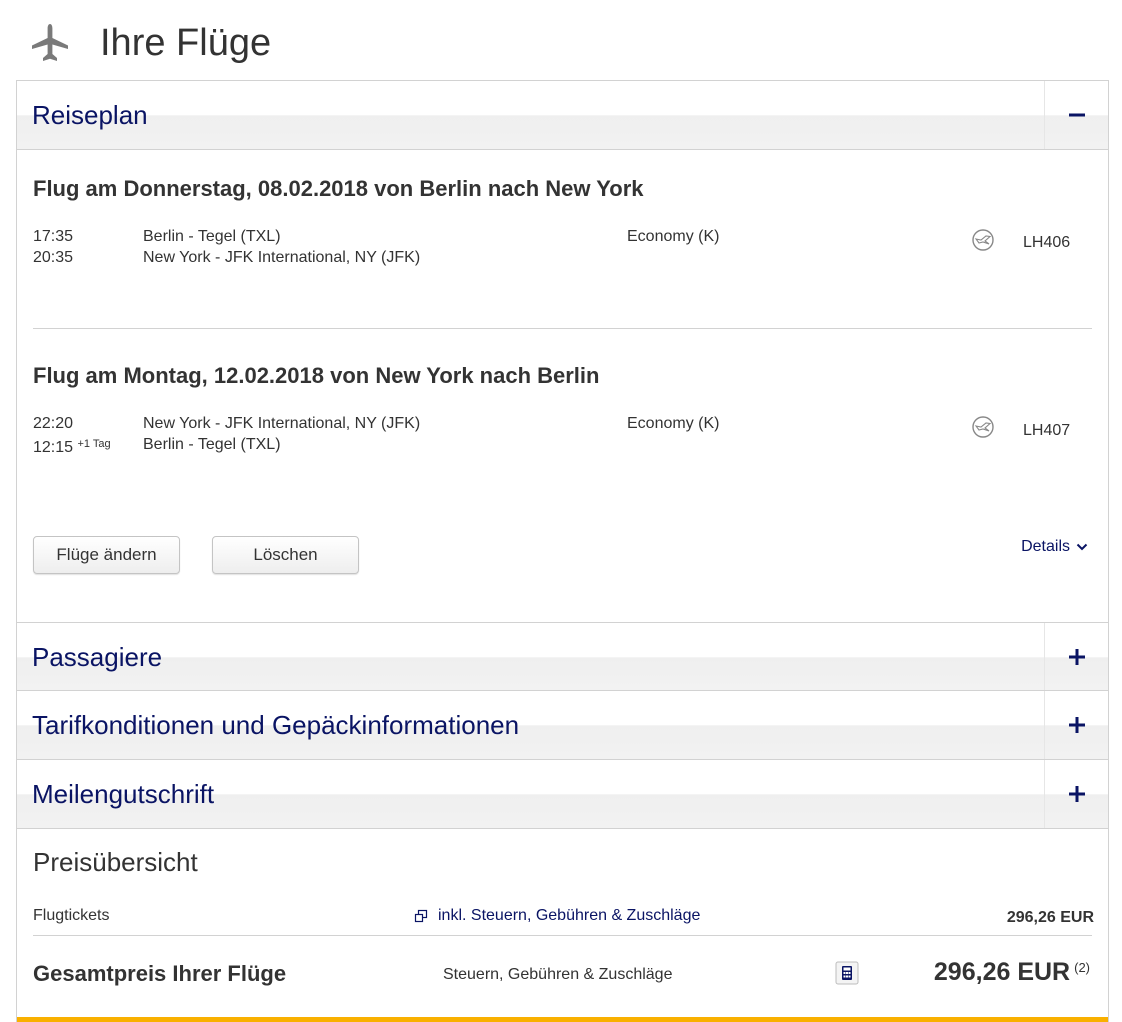 This screenshot has height=1022, width=1122. I want to click on flight-2-cabin: Economy (K), so click(673, 423).